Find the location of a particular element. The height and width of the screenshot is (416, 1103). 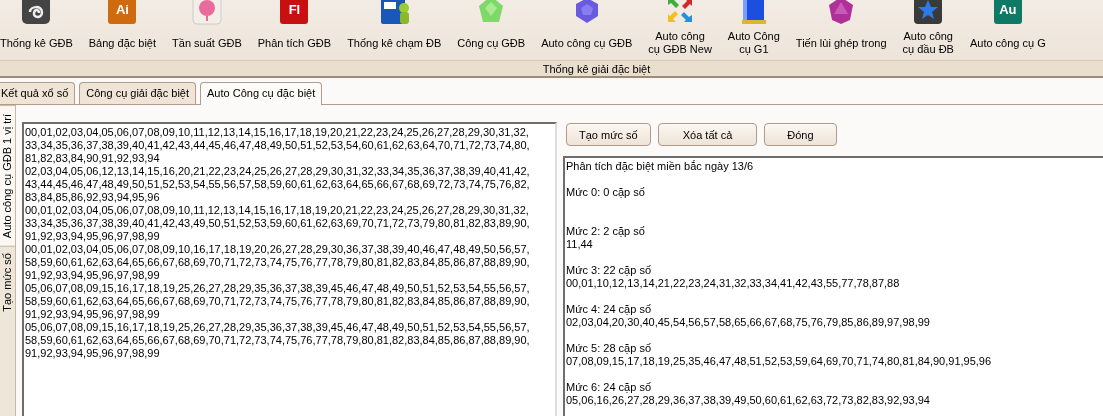

toolbar-button: Auto Công cụ G1 is located at coordinates (753, 30).